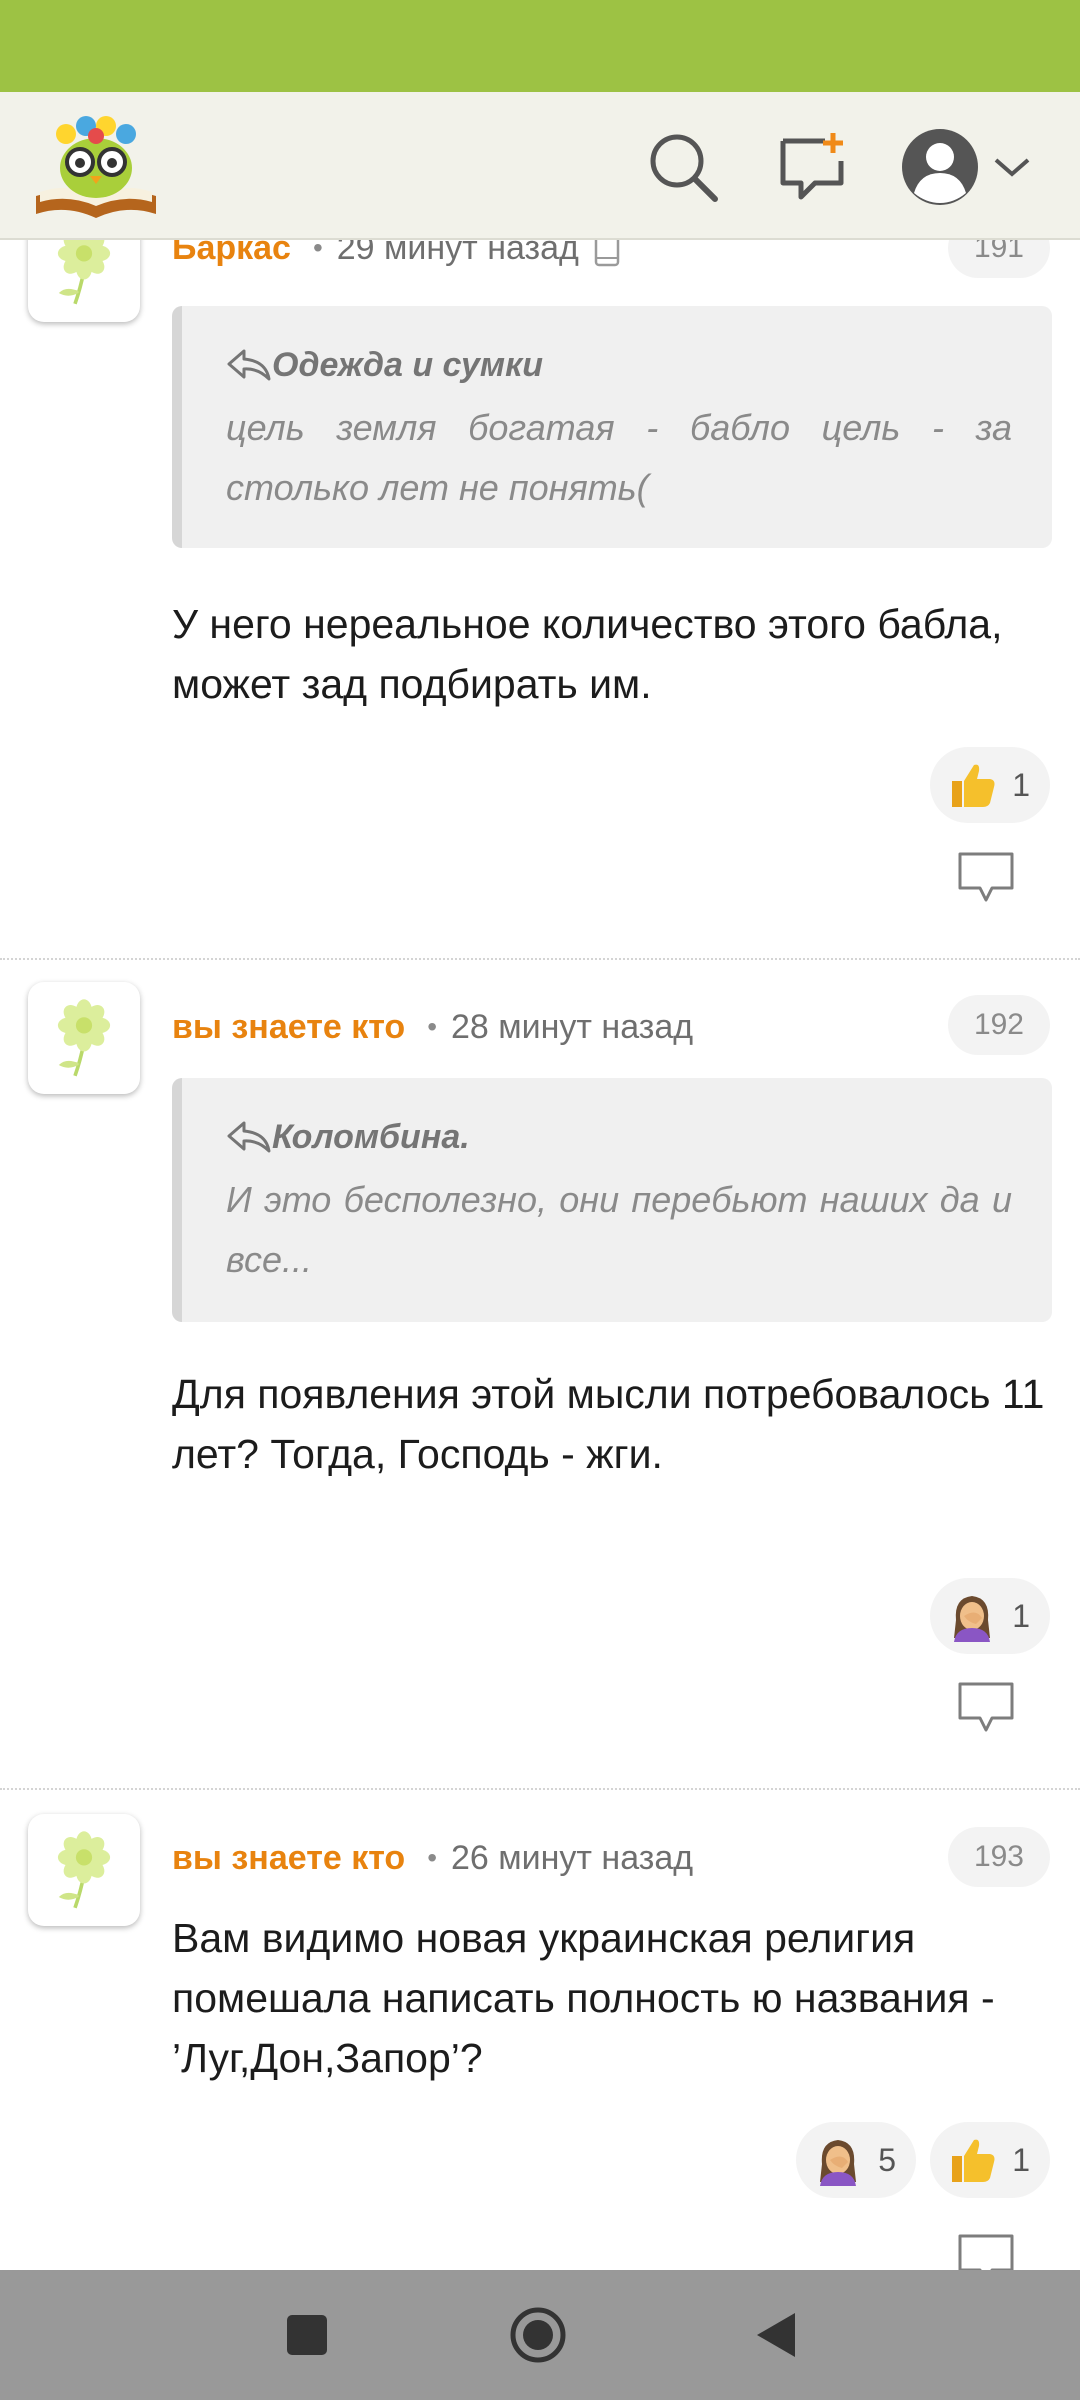 The height and width of the screenshot is (2400, 1080). I want to click on phone-icon, so click(607, 254).